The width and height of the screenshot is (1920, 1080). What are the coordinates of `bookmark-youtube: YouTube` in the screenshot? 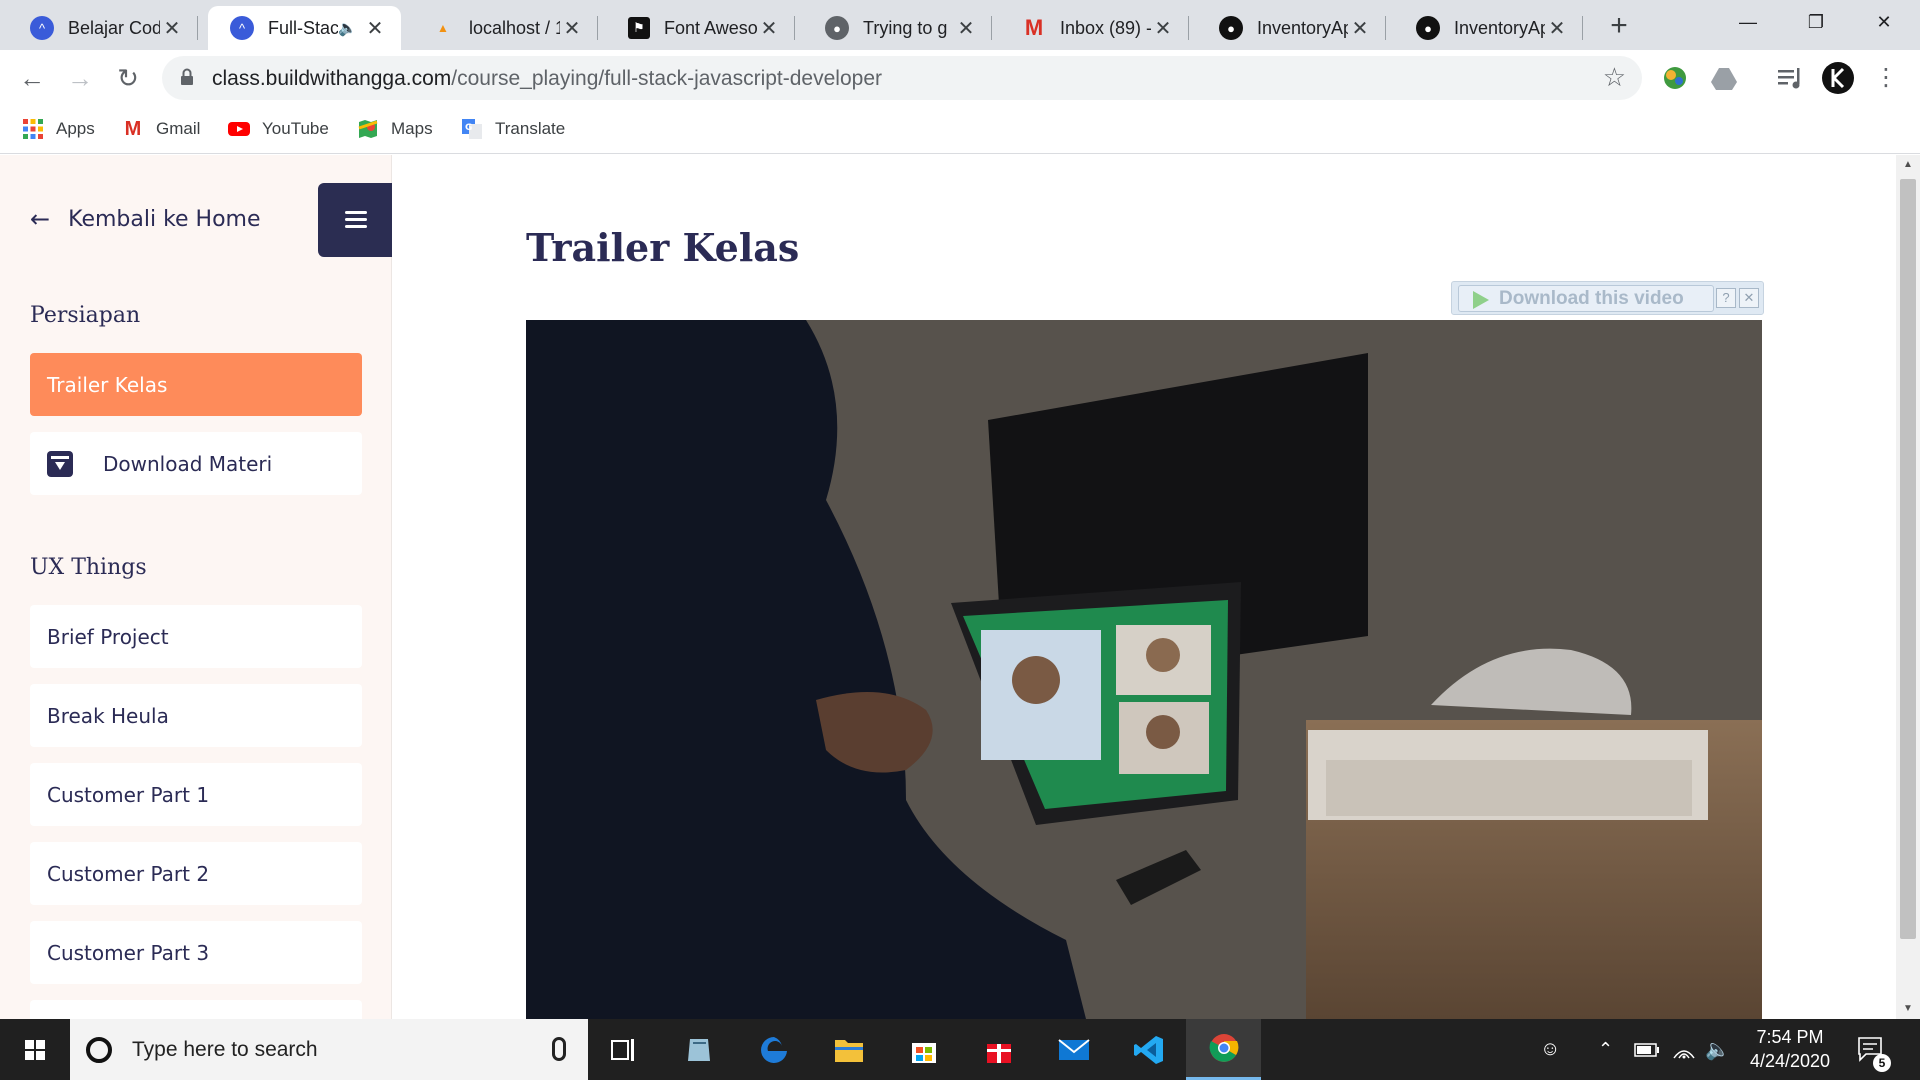 It's located at (278, 129).